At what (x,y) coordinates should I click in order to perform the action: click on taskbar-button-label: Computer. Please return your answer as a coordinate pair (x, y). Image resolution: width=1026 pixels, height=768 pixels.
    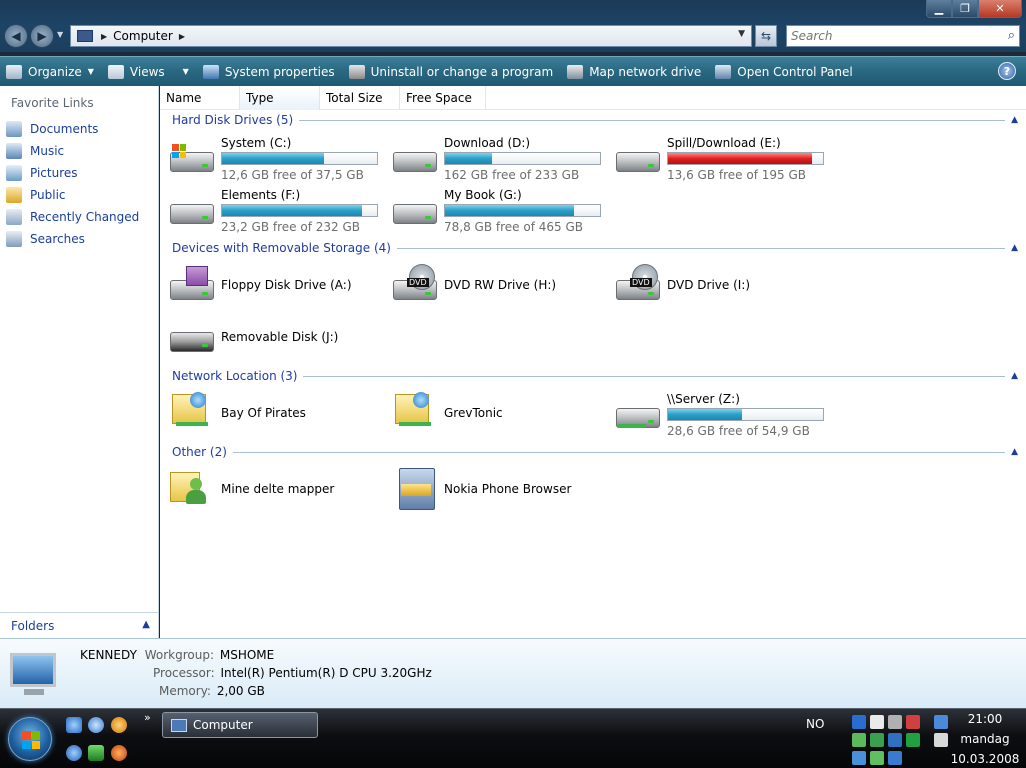
    Looking at the image, I should click on (223, 725).